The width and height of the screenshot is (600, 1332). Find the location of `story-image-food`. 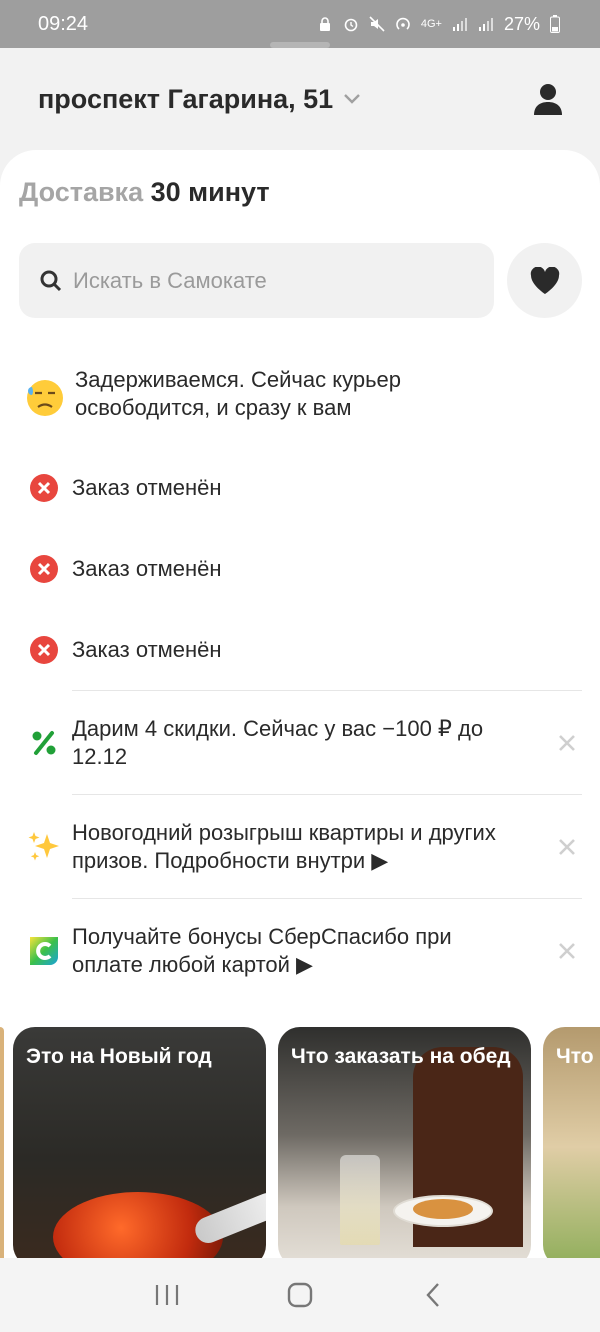

story-image-food is located at coordinates (443, 1209).